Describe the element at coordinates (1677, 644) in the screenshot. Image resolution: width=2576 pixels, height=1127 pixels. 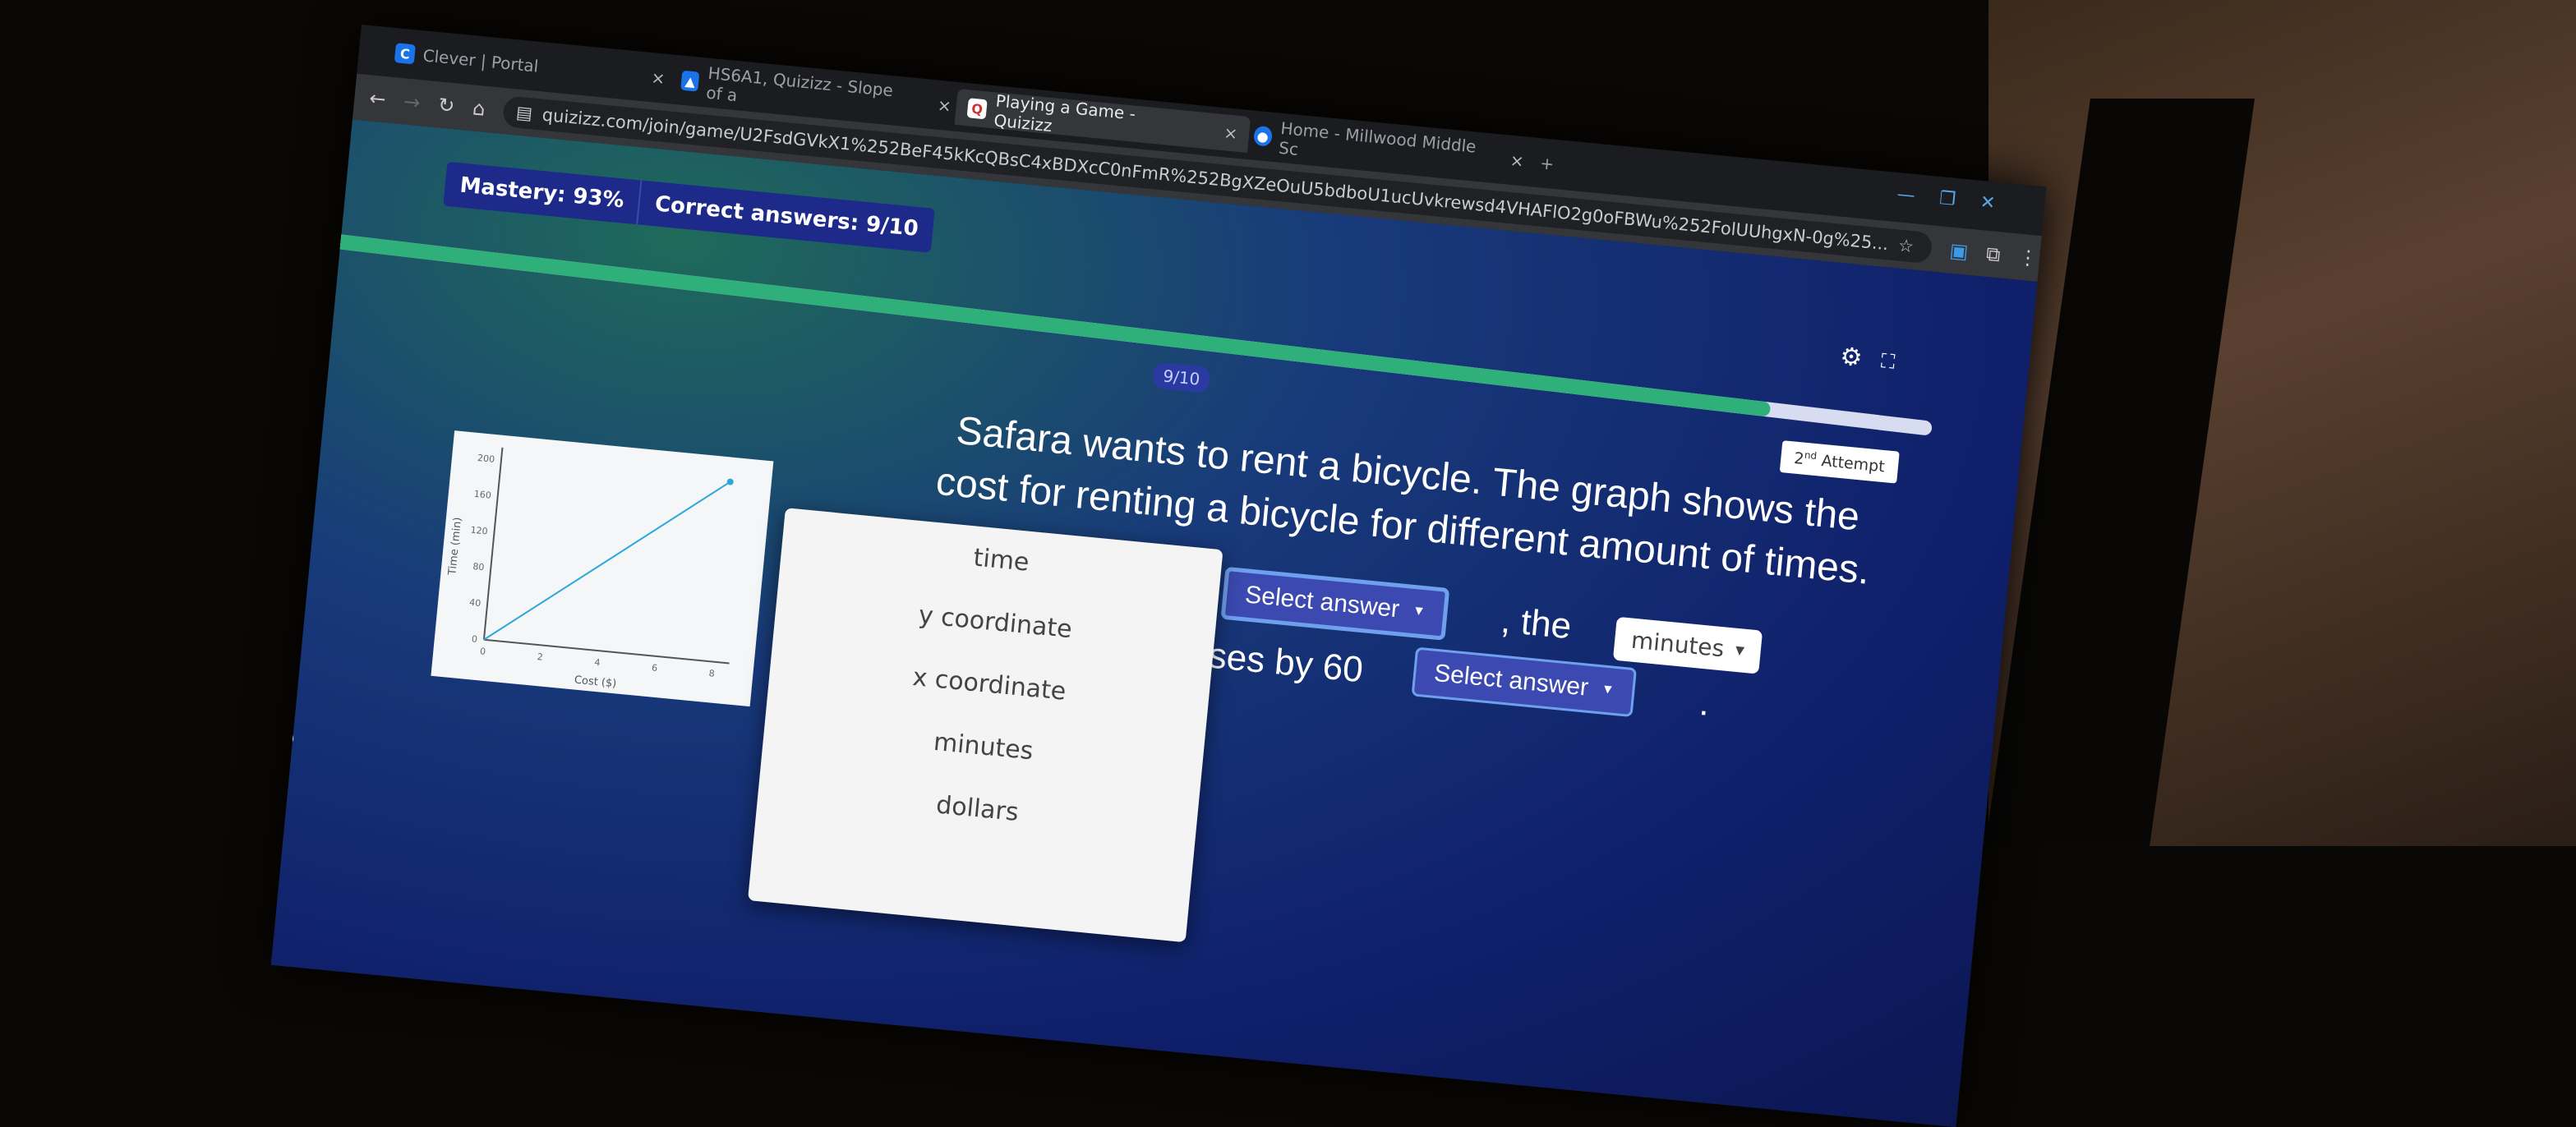
I see `minutes-value: minutes` at that location.